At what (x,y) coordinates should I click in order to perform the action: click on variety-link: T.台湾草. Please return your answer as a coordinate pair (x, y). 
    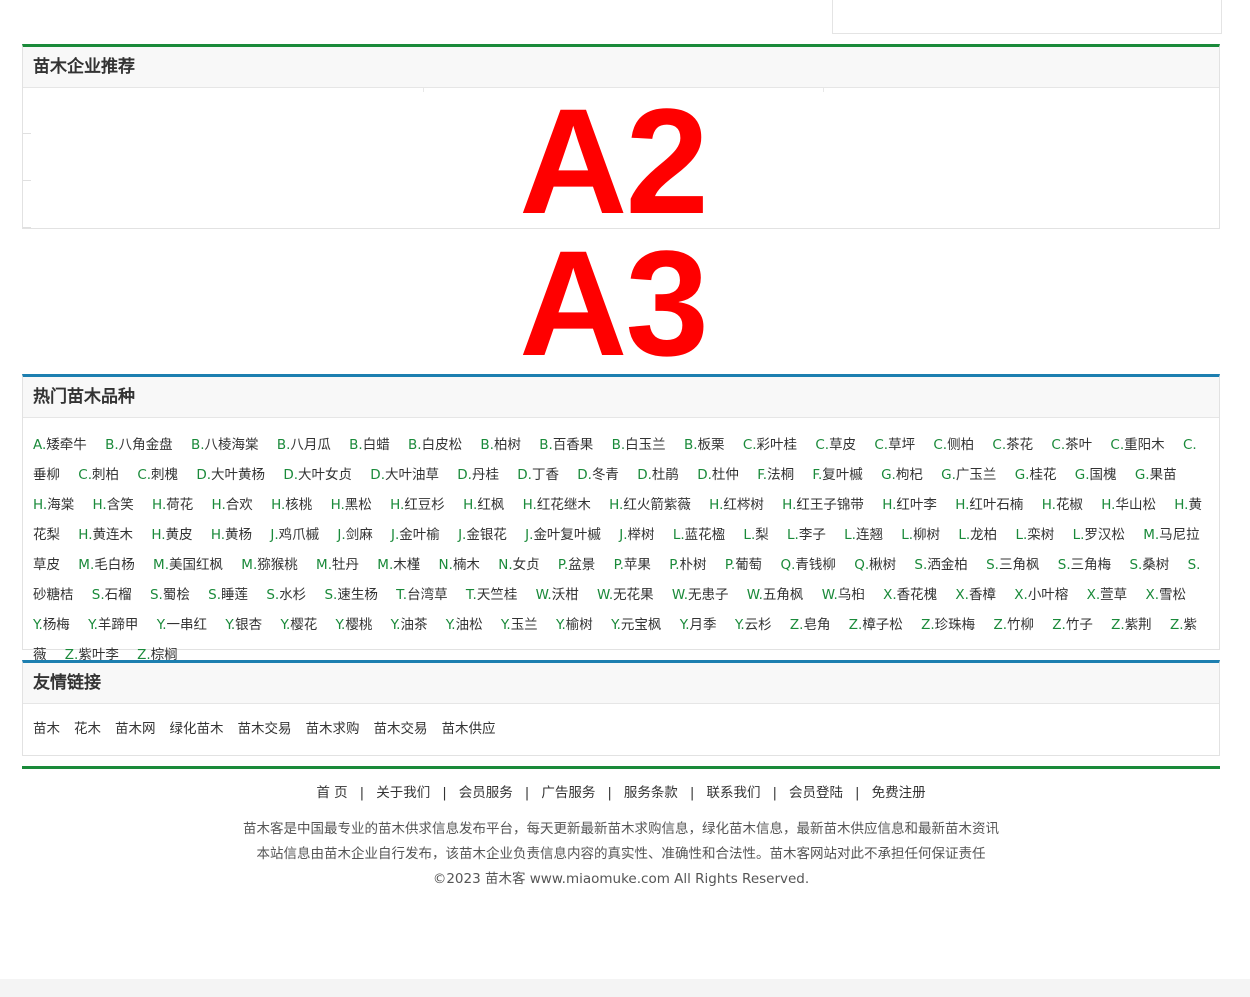
    Looking at the image, I should click on (421, 595).